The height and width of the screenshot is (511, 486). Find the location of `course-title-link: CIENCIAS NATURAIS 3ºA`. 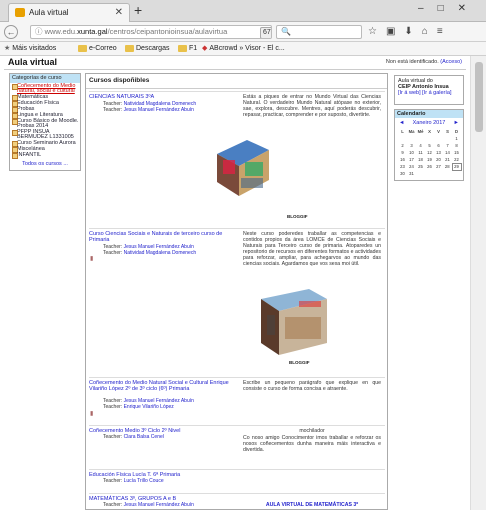

course-title-link: CIENCIAS NATURAIS 3ºA is located at coordinates (164, 97).